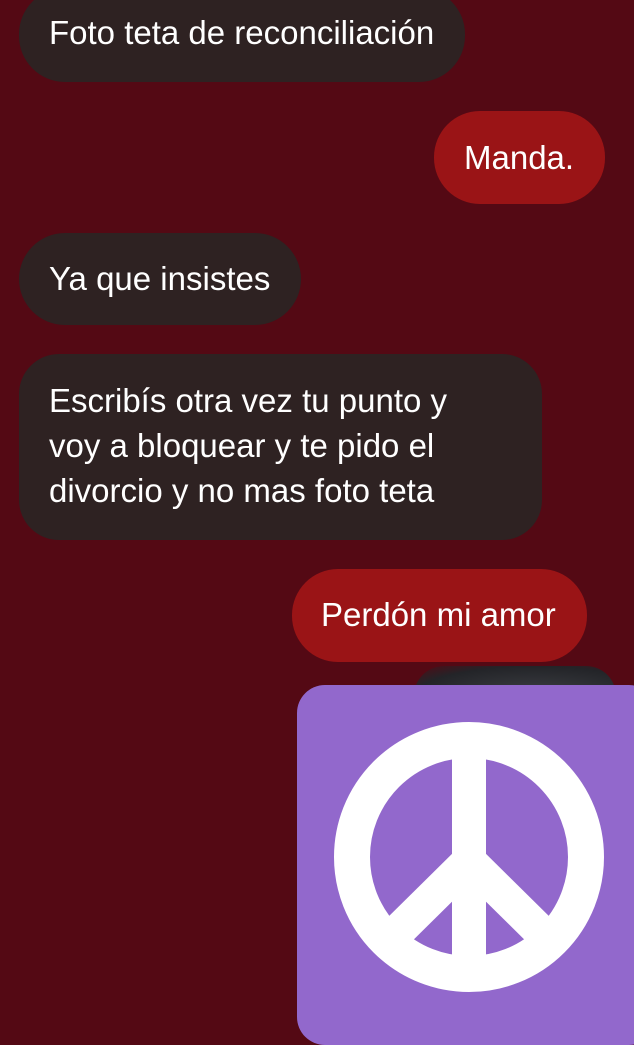 The image size is (634, 1045). I want to click on message-bubble-sent: Perdón mi amor, so click(439, 615).